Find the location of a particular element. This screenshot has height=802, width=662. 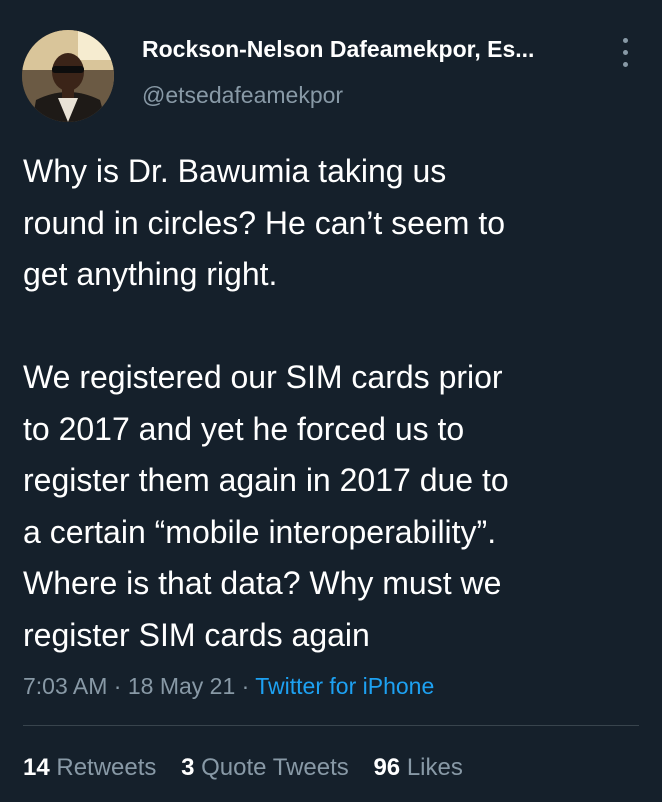

retweets-stat: 14 Retweets is located at coordinates (89, 767).